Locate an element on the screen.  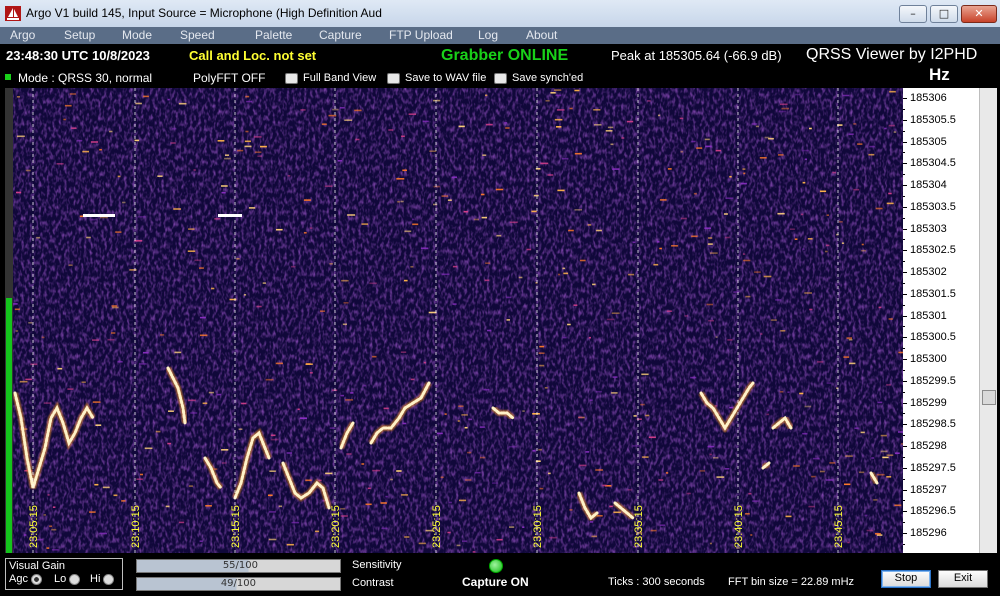
argo-app-icon is located at coordinates (13, 13).